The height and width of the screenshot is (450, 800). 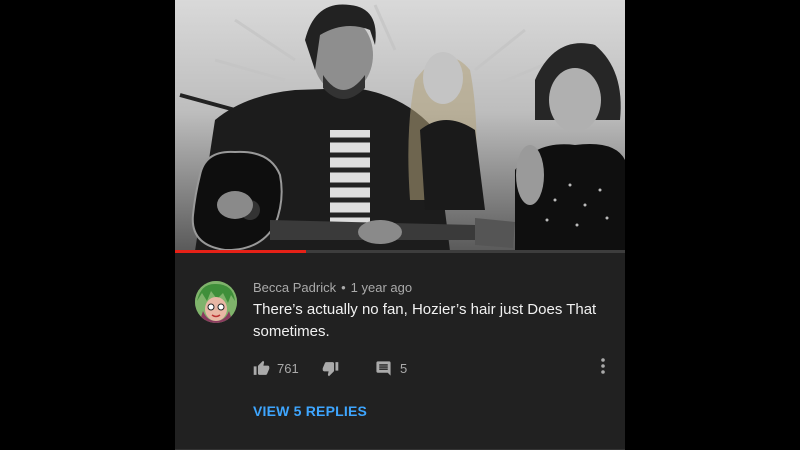 I want to click on reply-button: 5, so click(x=391, y=368).